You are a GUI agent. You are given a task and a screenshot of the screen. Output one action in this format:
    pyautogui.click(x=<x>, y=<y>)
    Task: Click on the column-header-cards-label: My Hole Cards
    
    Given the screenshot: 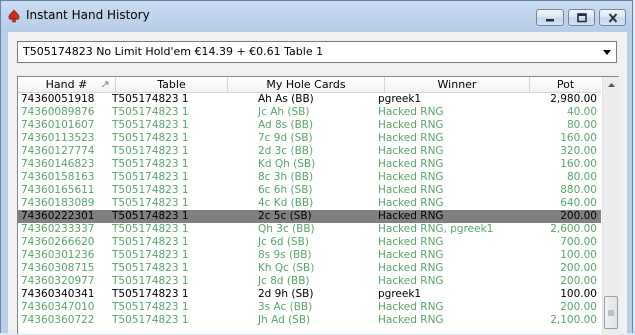 What is the action you would take?
    pyautogui.click(x=306, y=84)
    